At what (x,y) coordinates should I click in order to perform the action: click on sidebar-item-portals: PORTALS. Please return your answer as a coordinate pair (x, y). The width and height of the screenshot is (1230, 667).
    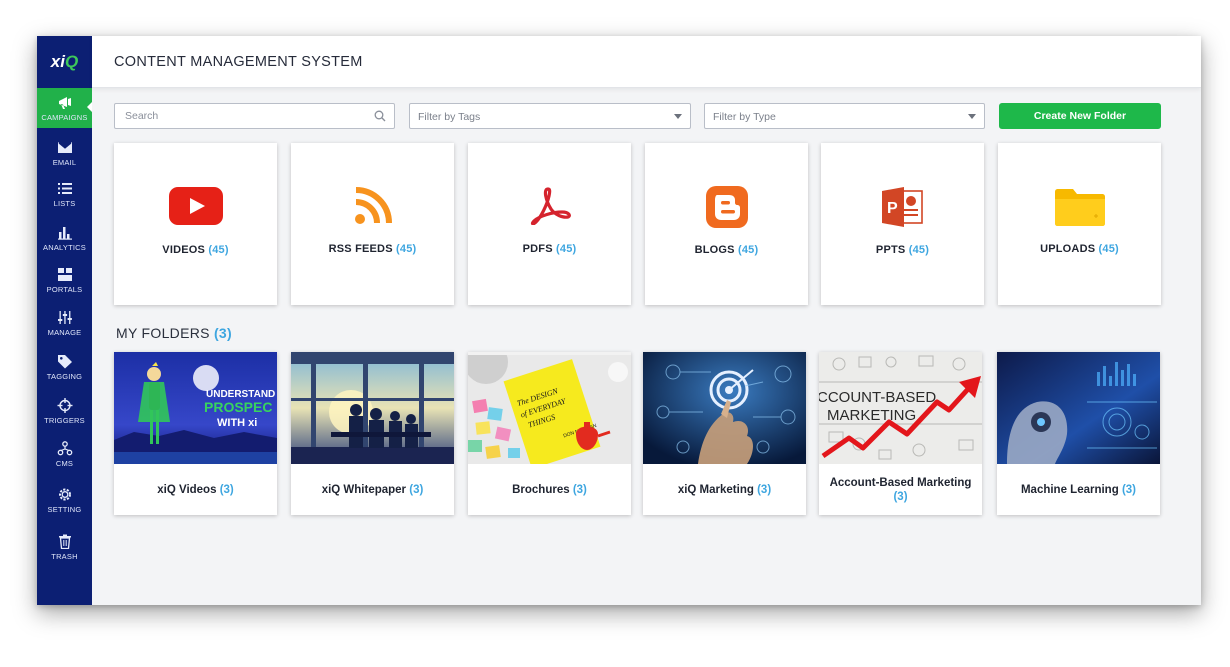
    Looking at the image, I should click on (64, 280).